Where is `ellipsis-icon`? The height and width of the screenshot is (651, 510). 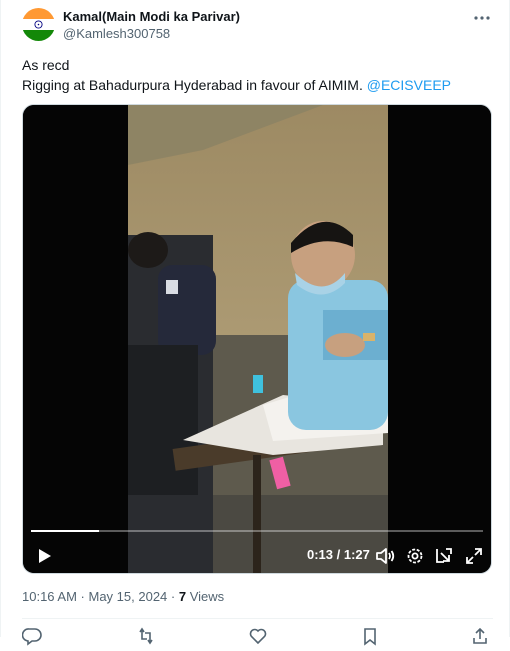 ellipsis-icon is located at coordinates (482, 18).